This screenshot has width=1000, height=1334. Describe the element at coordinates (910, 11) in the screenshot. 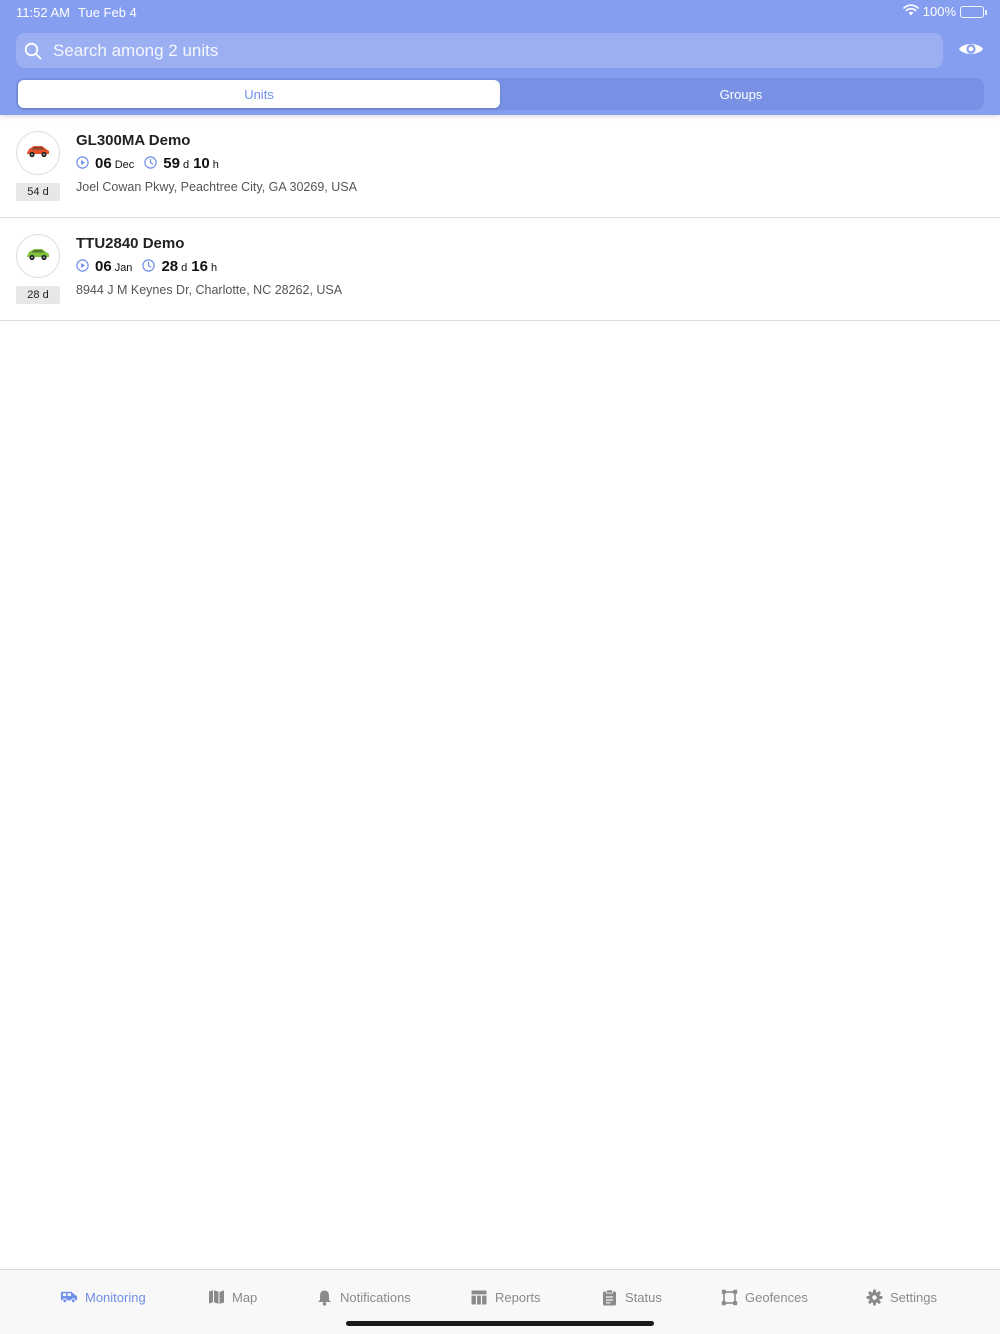

I see `wifi-icon` at that location.